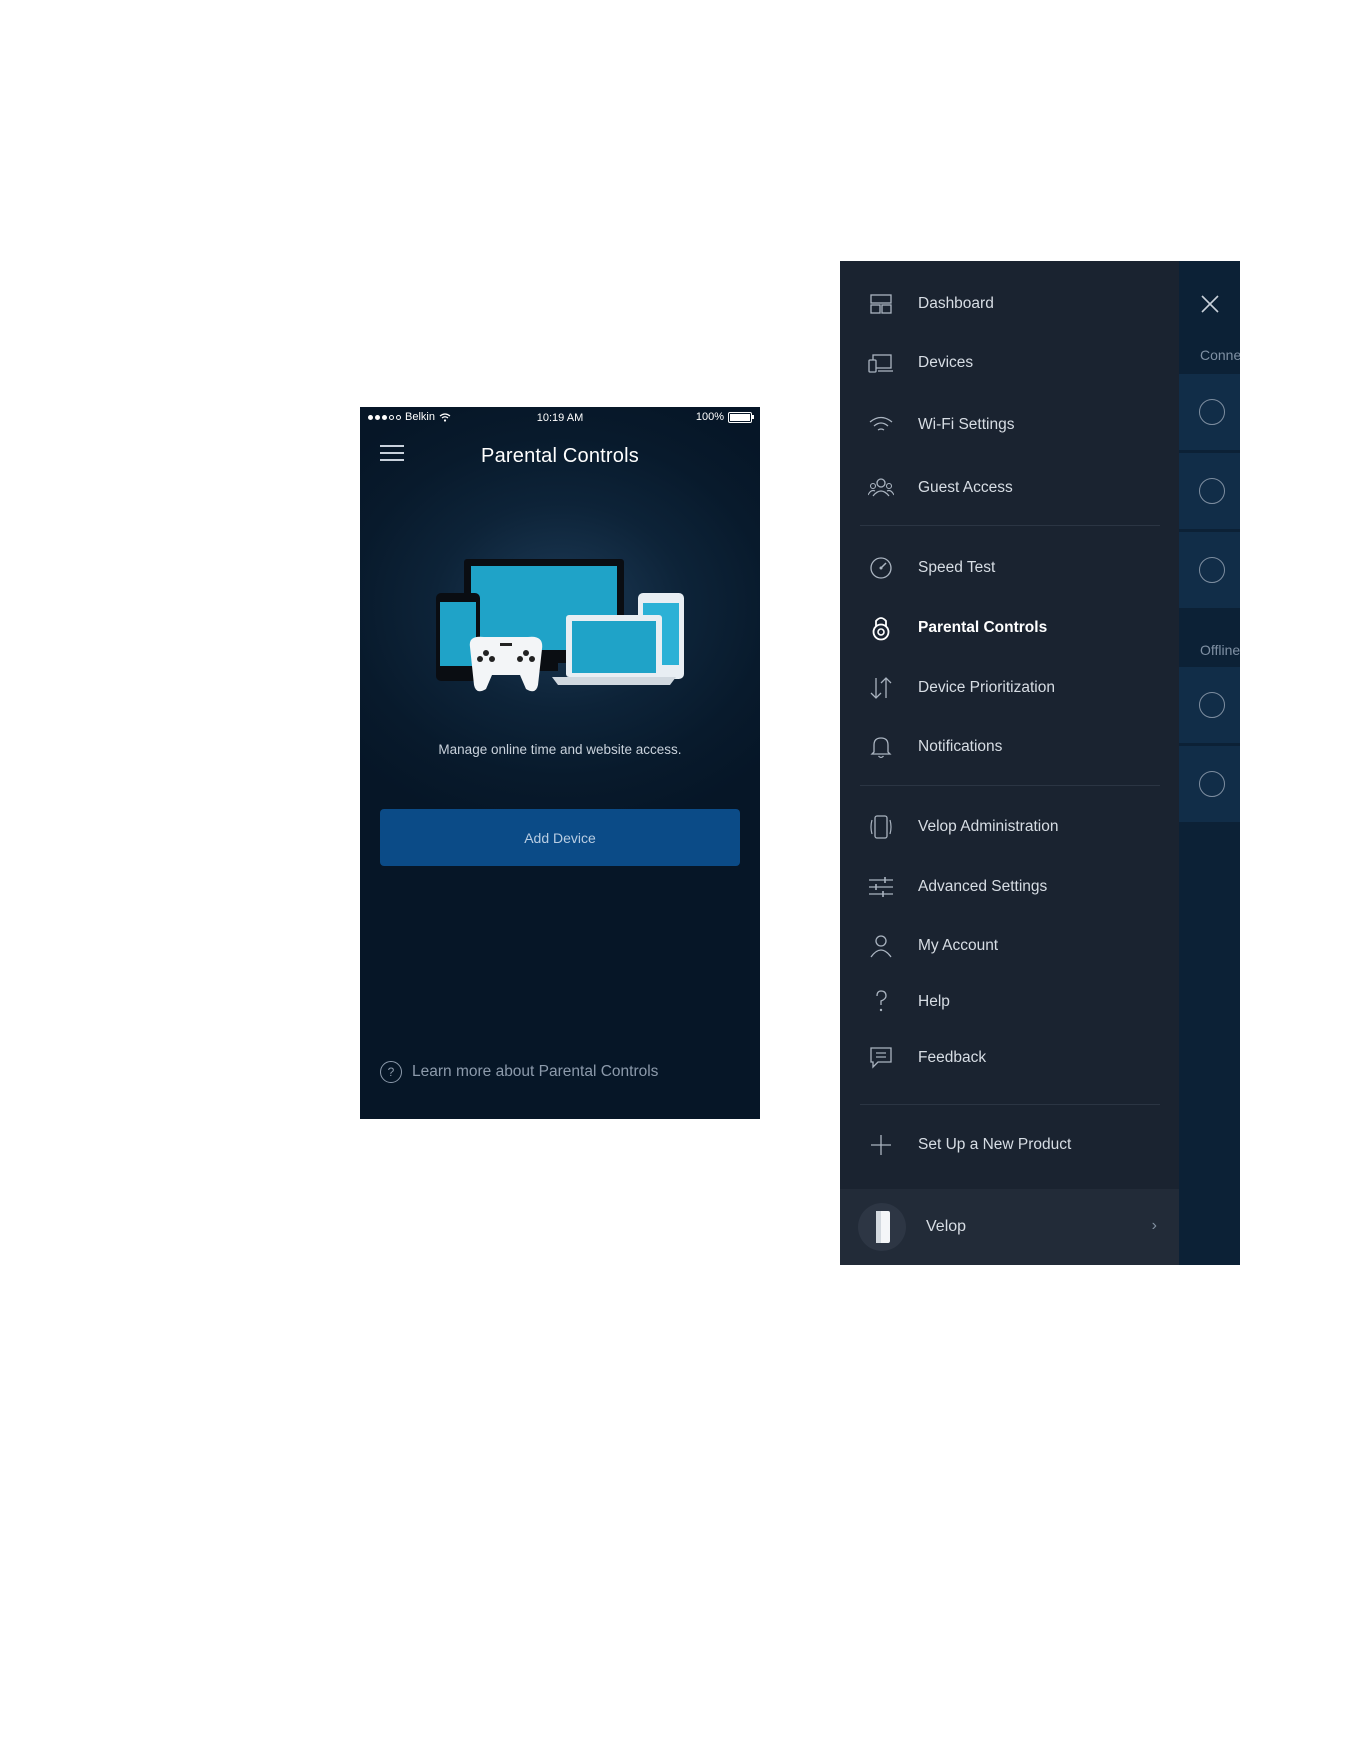  What do you see at coordinates (881, 887) in the screenshot?
I see `sliders-icon` at bounding box center [881, 887].